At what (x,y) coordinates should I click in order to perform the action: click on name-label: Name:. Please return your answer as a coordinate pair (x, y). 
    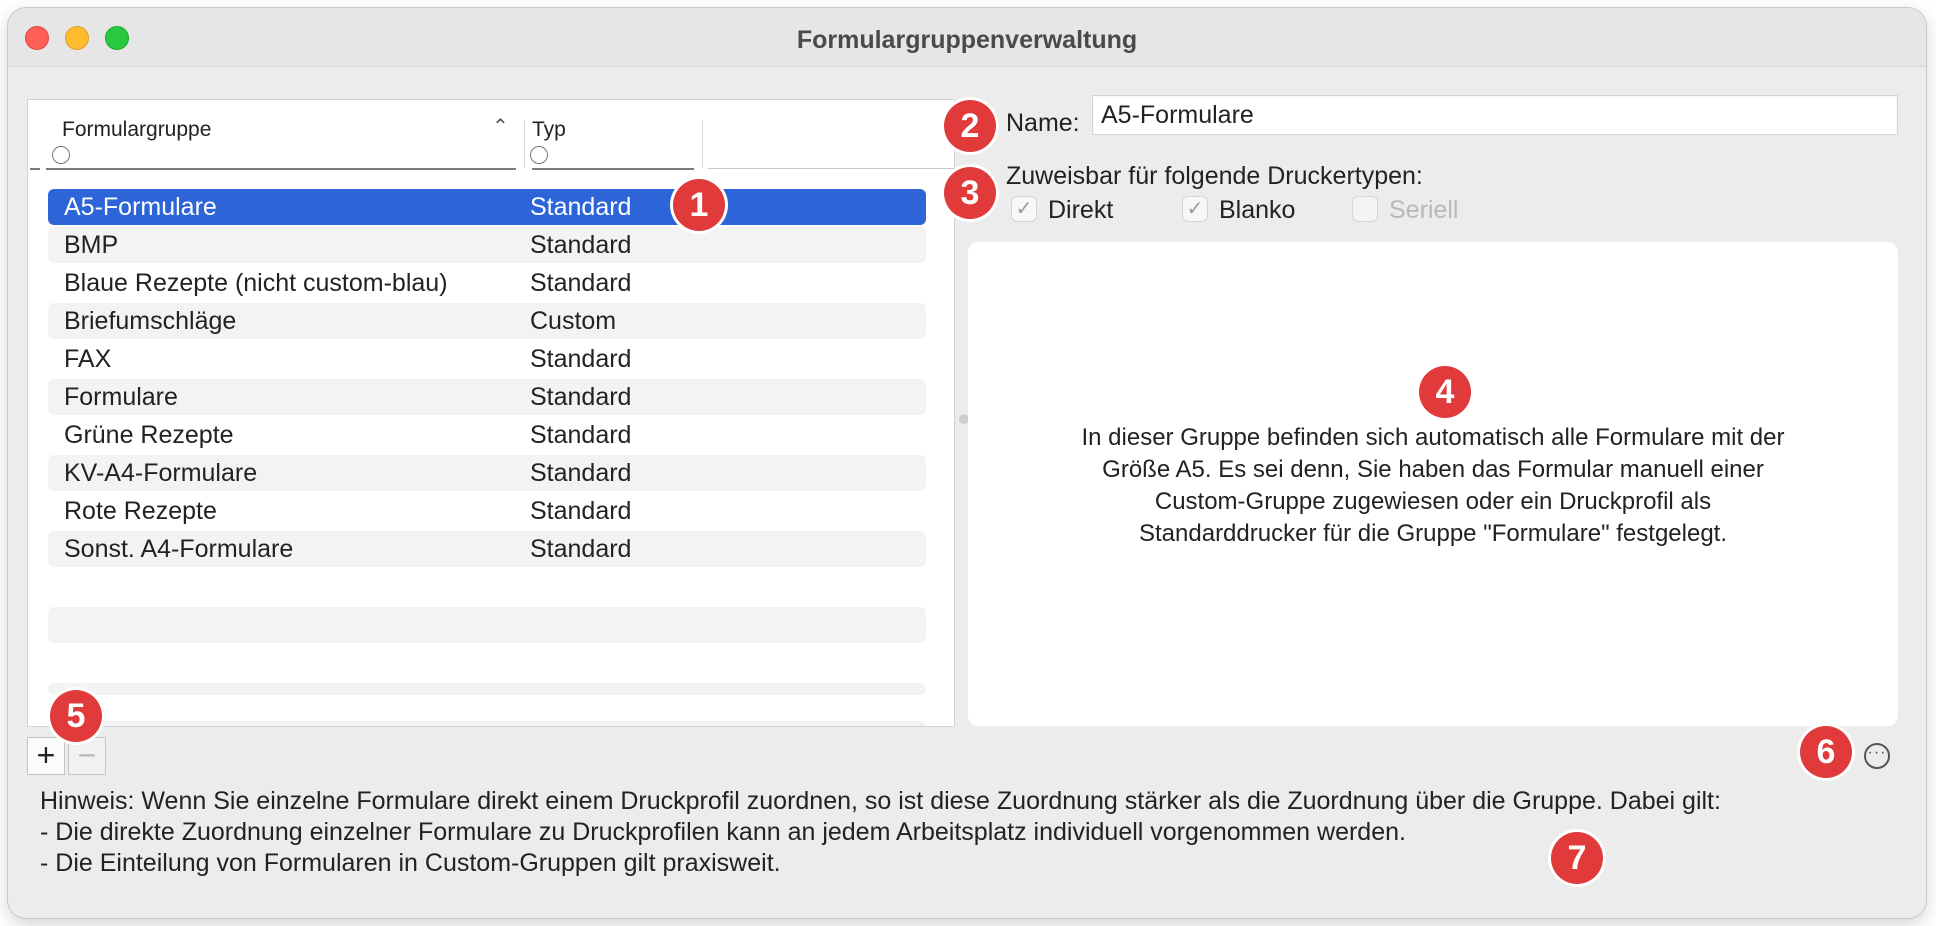
    Looking at the image, I should click on (1043, 123).